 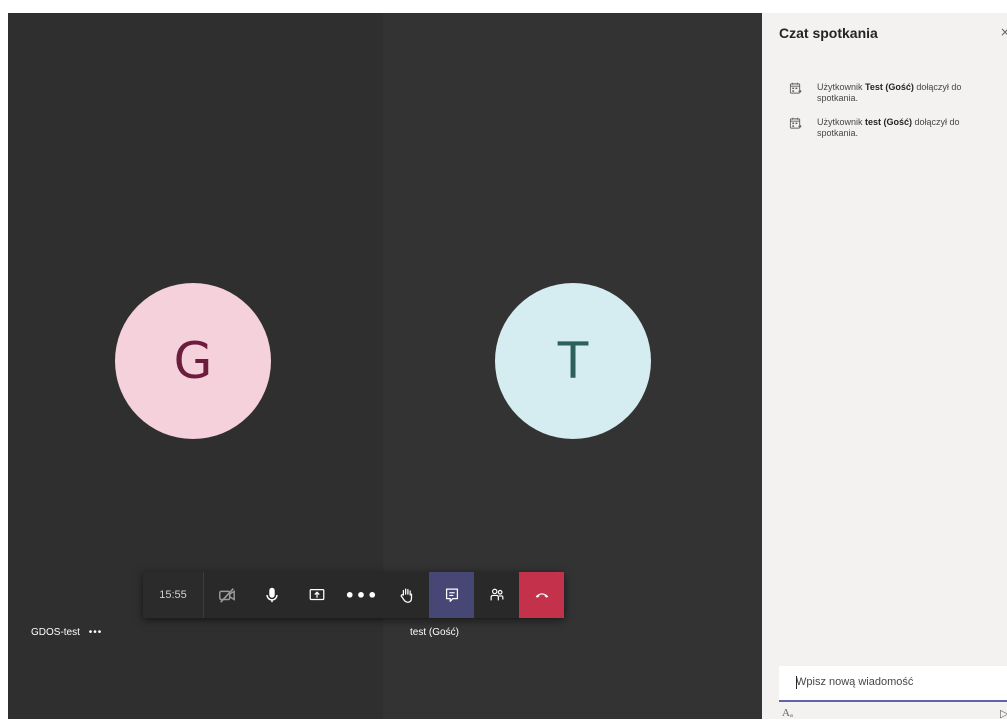 I want to click on message-input, so click(x=892, y=682).